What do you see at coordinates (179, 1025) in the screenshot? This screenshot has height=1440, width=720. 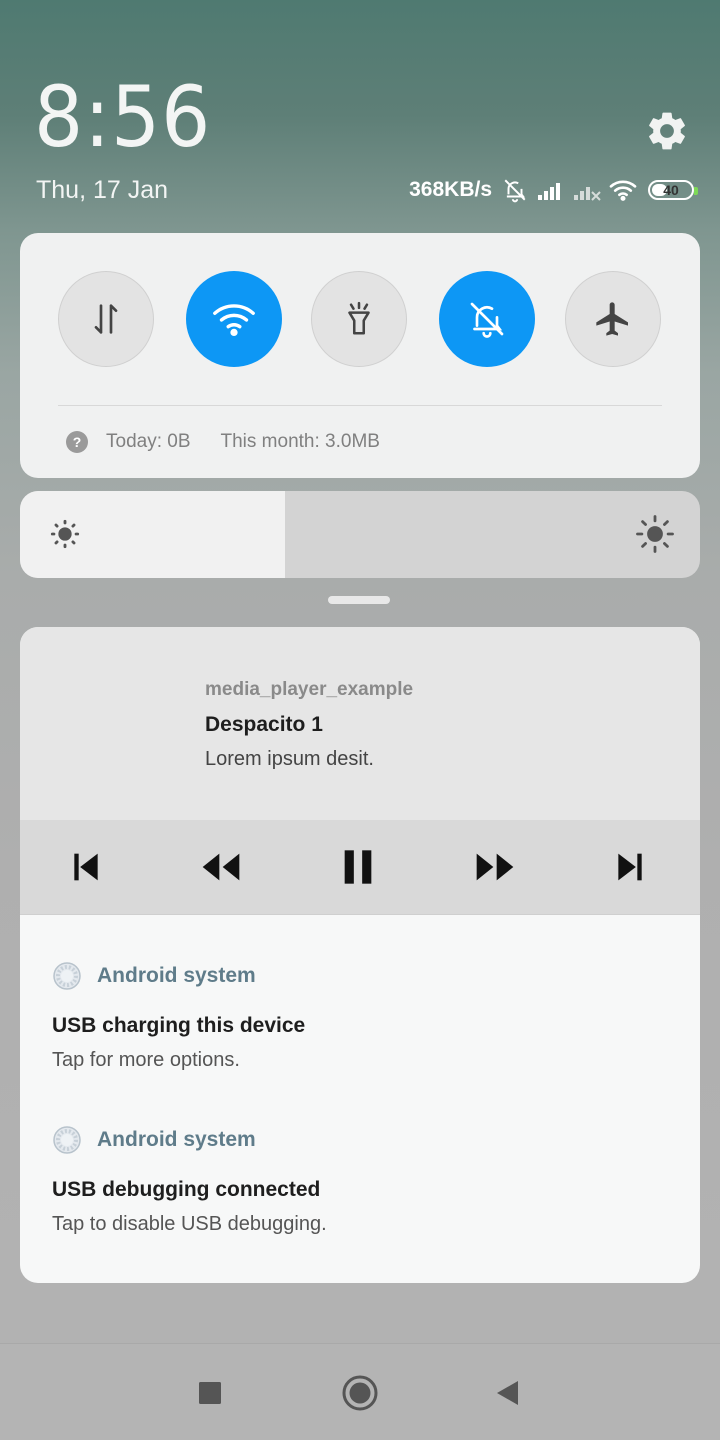 I see `notification-title: USB charging this device` at bounding box center [179, 1025].